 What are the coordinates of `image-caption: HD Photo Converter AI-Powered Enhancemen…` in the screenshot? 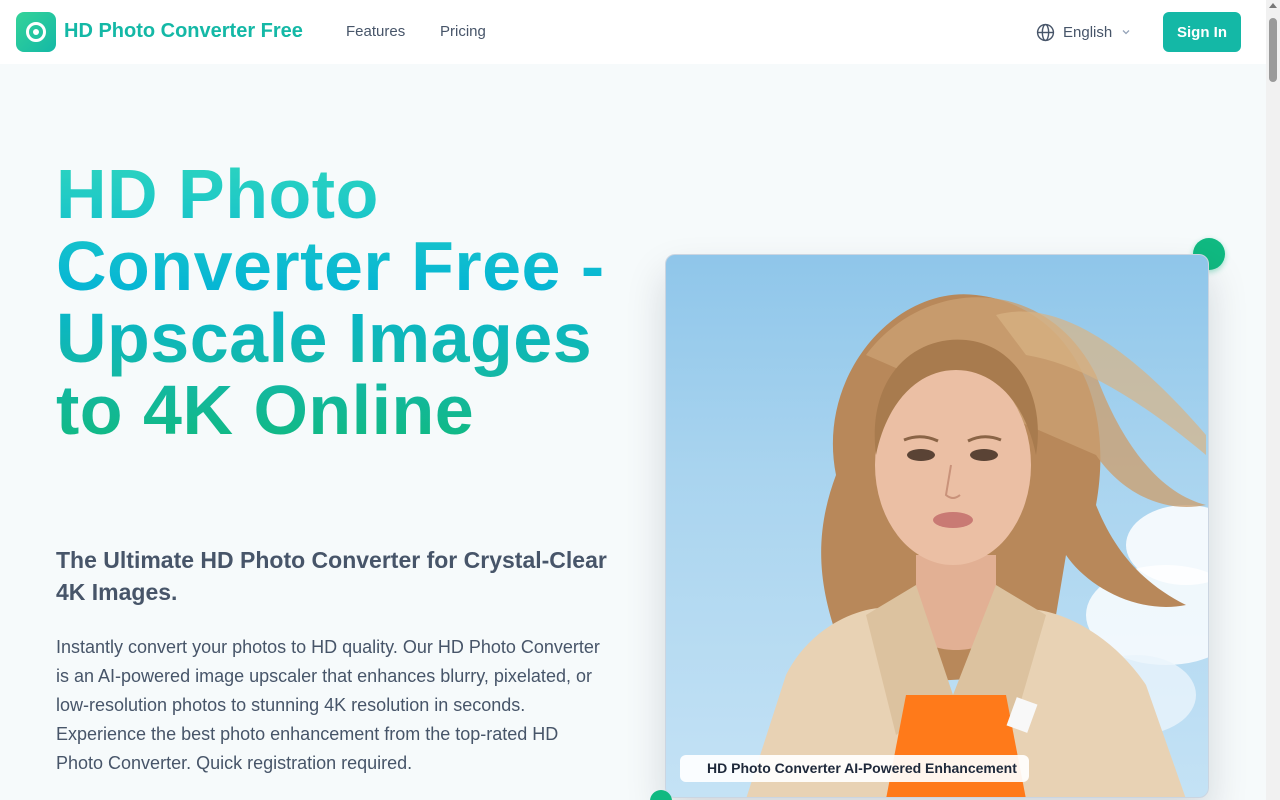 It's located at (854, 768).